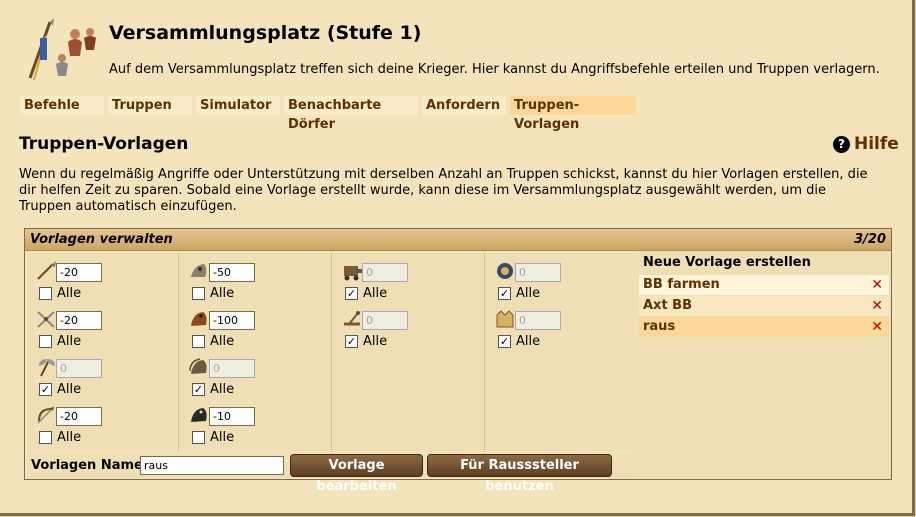 The image size is (916, 517). Describe the element at coordinates (519, 474) in the screenshot. I see `use-for-raussteller-button: Für Rausssteller benutzen` at that location.